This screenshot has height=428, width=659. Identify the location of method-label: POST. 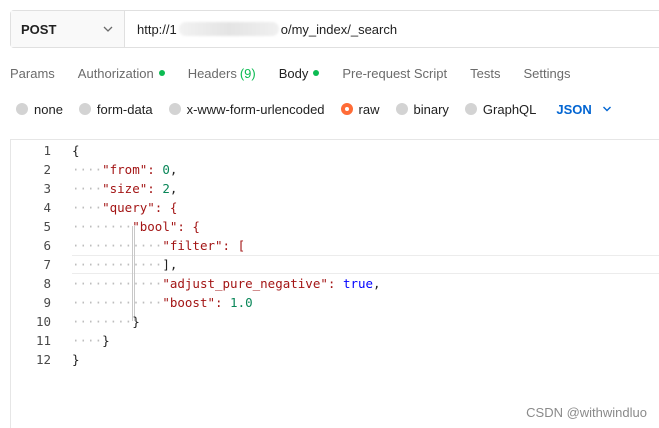
(39, 29).